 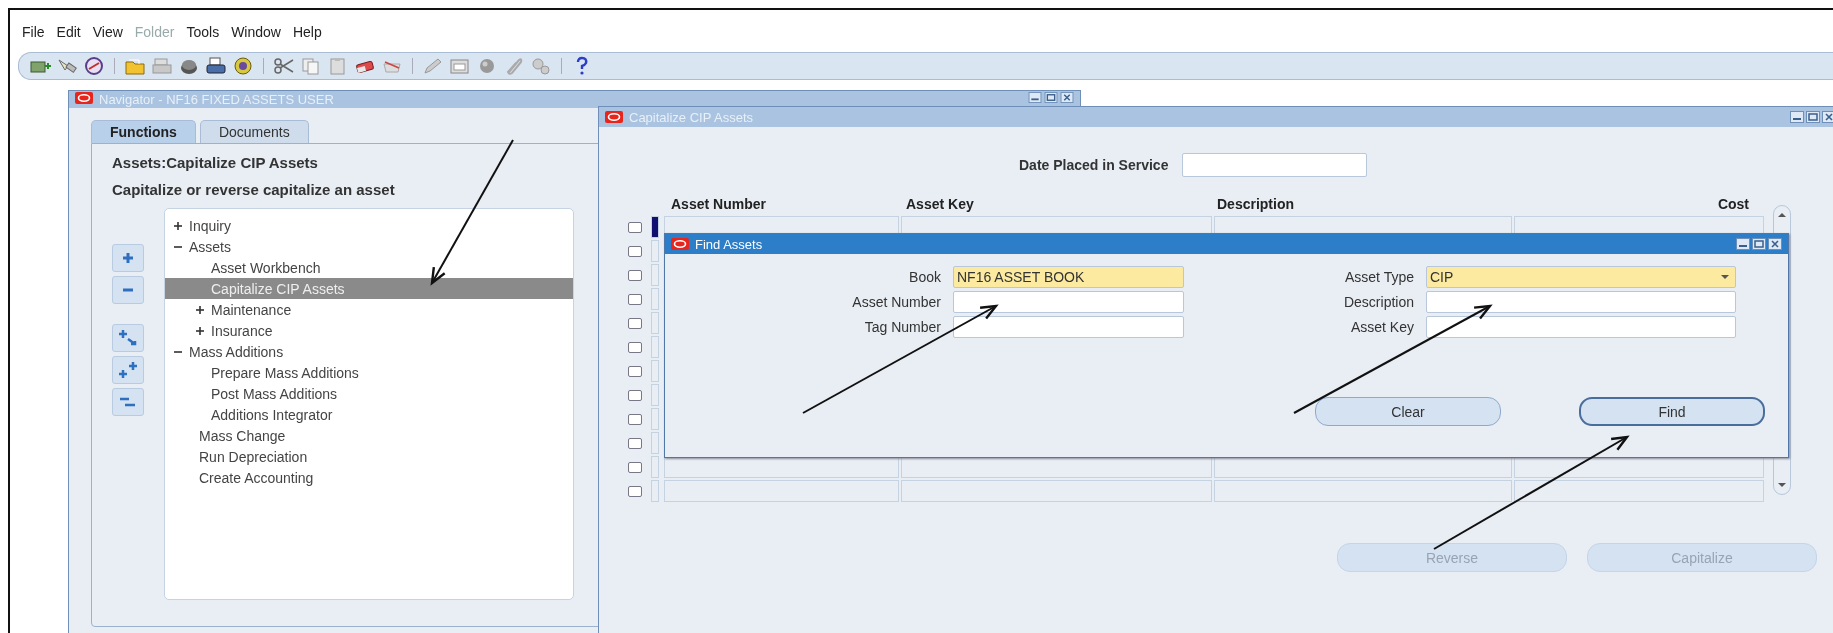 I want to click on field-label: Tag Number, so click(x=902, y=327).